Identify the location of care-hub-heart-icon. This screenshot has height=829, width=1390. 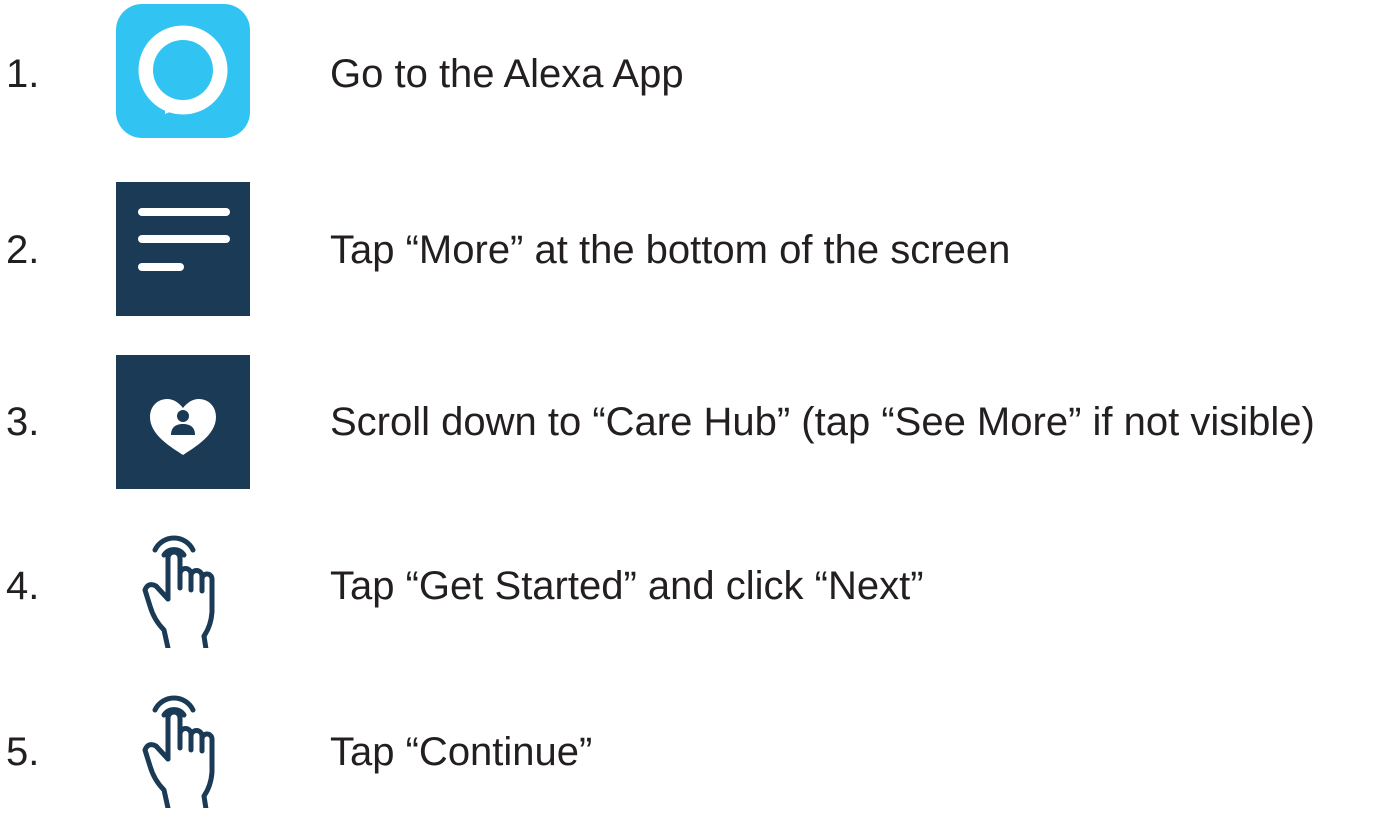
(183, 422).